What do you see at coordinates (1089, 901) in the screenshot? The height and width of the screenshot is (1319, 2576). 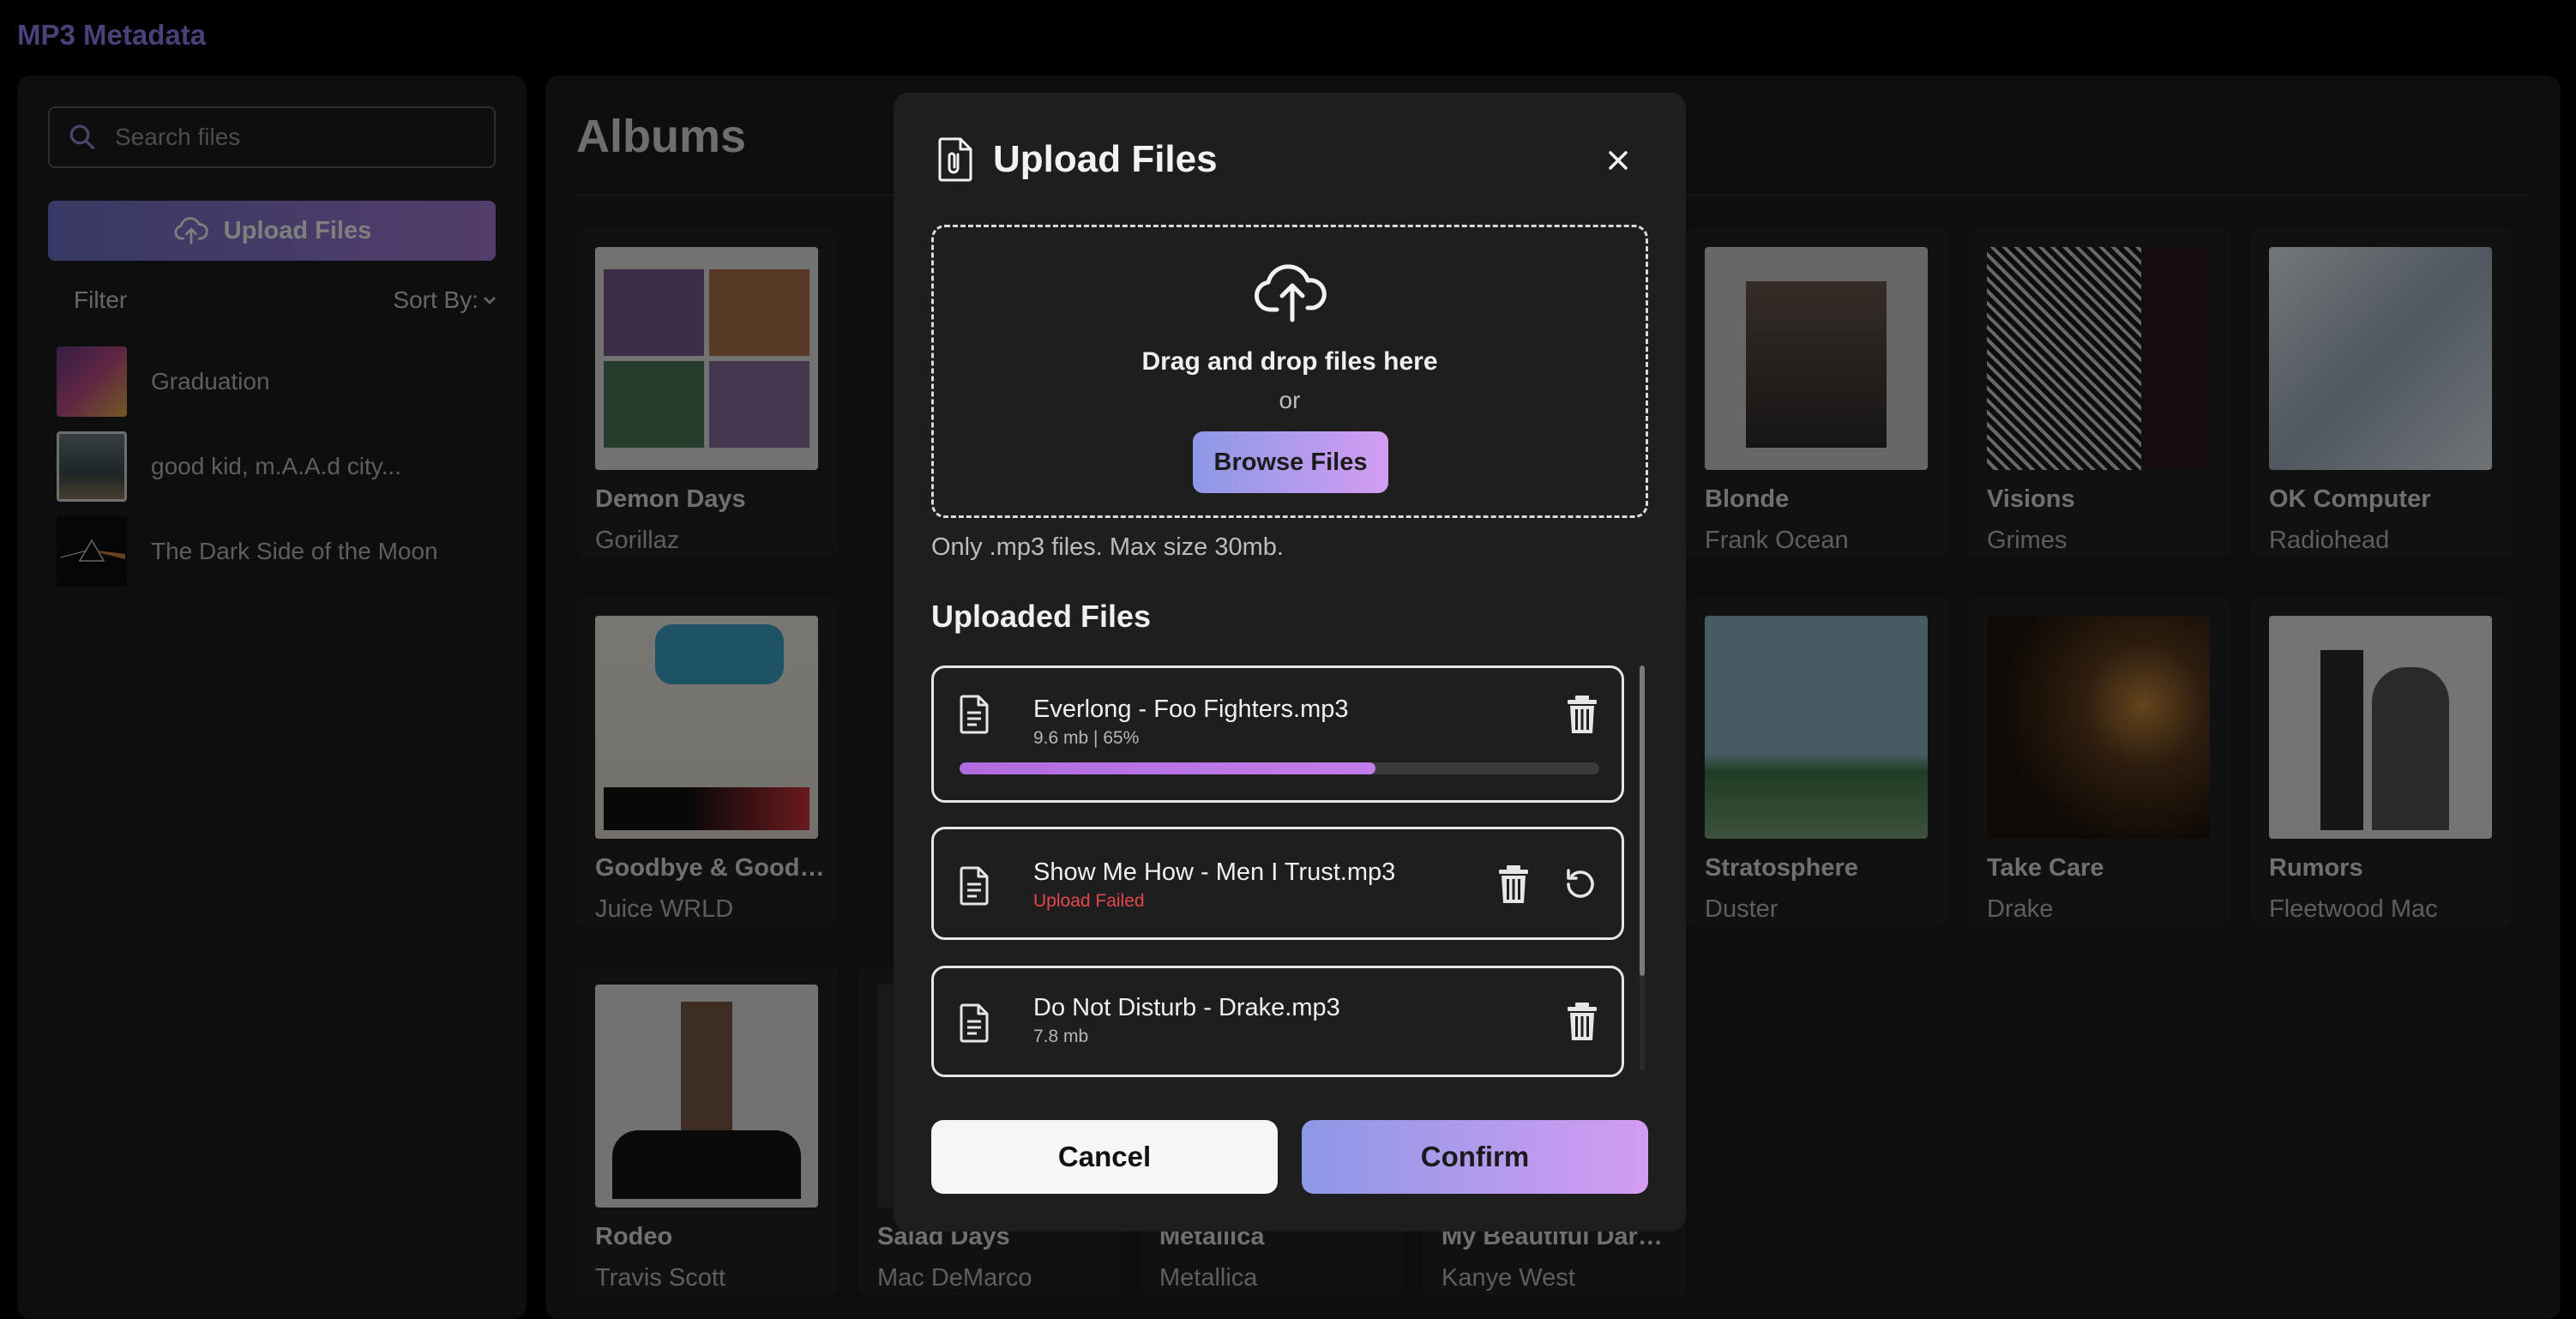 I see `upload-failed-status: Upload Failed` at bounding box center [1089, 901].